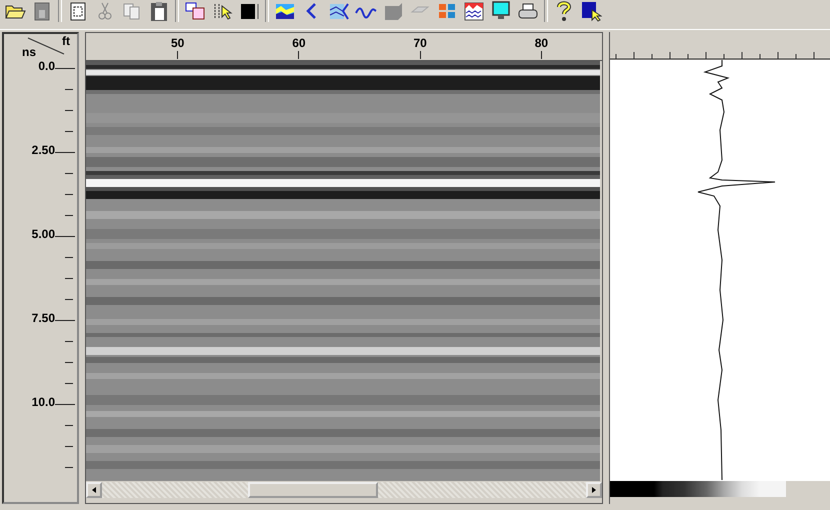  I want to click on time-label: 10.0, so click(43, 402).